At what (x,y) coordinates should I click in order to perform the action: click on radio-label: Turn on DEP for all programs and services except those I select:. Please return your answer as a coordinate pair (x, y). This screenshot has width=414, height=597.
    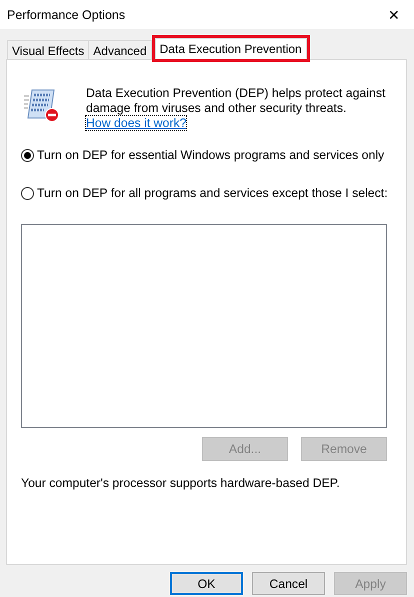
    Looking at the image, I should click on (212, 193).